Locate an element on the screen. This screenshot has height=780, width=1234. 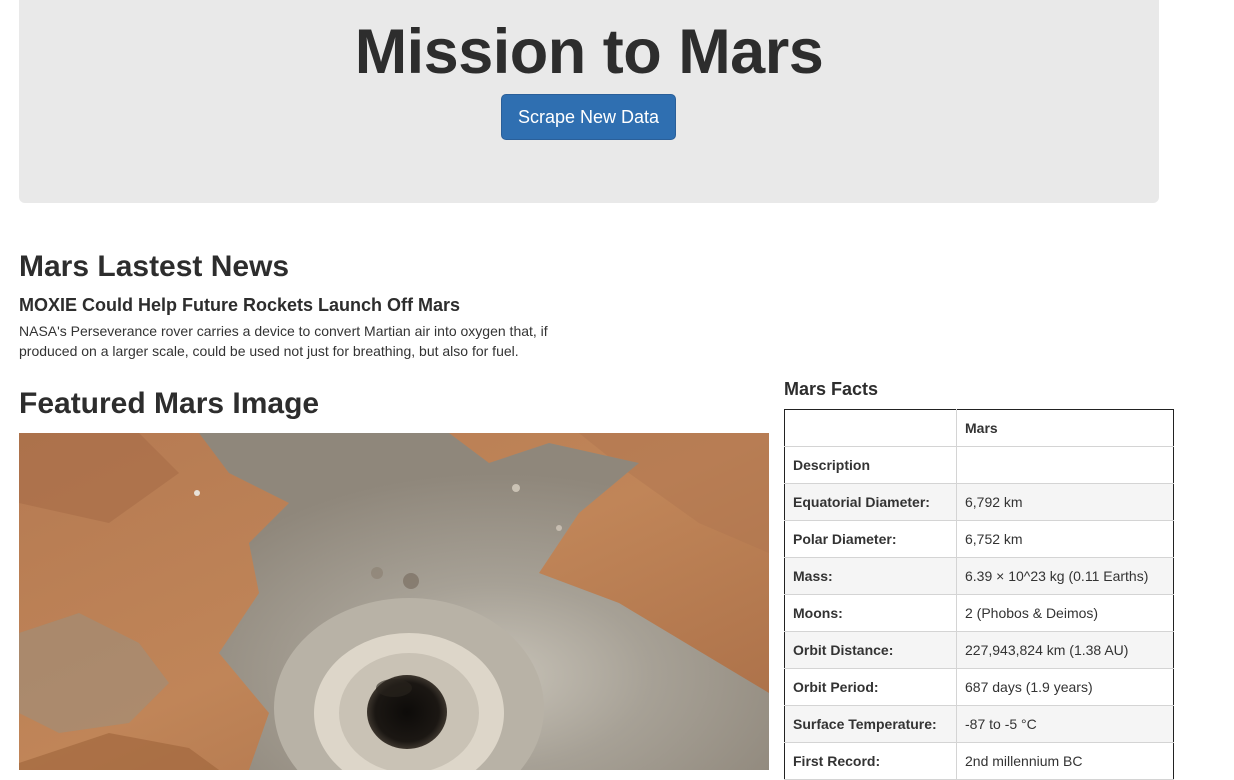
news-section-heading: Mars Lastest News is located at coordinates (154, 266).